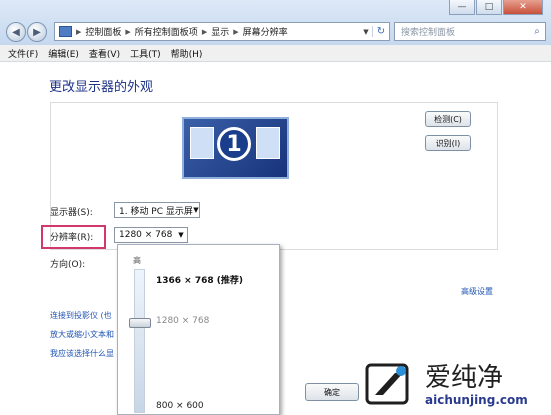 The width and height of the screenshot is (551, 415). Describe the element at coordinates (187, 53) in the screenshot. I see `menu-help: 帮助(H)` at that location.